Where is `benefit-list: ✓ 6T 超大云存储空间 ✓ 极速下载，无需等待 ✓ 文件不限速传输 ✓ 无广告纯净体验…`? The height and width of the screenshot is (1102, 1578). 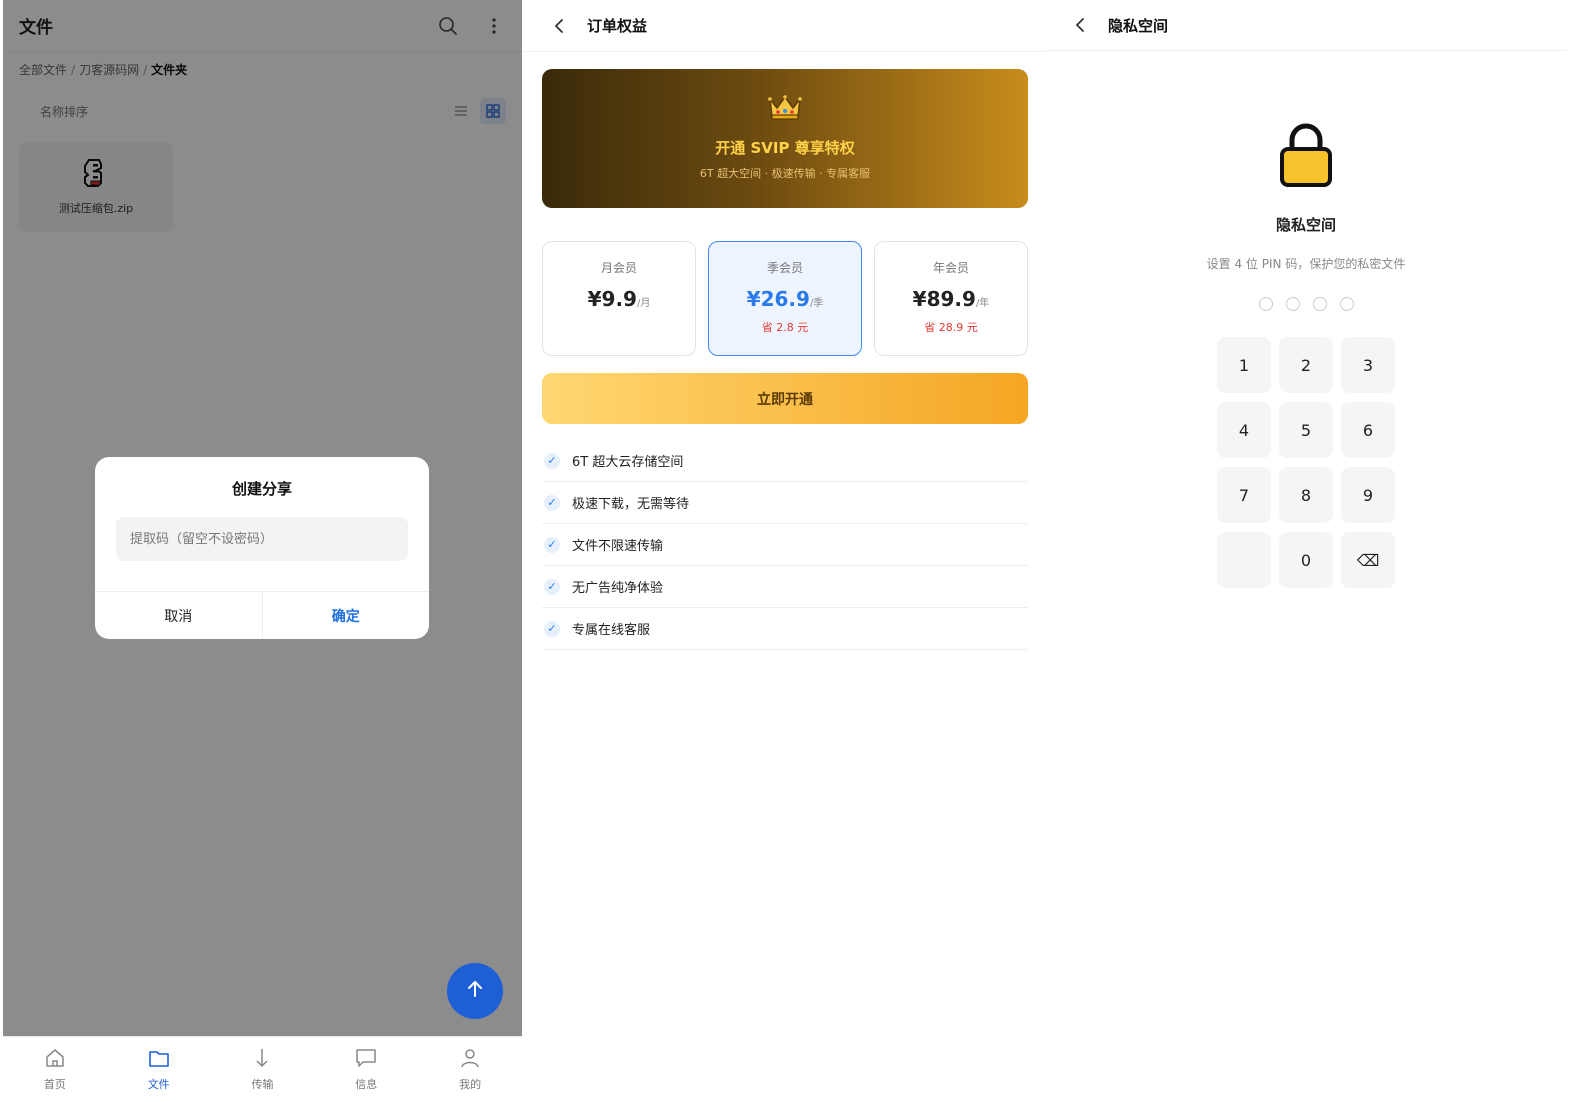 benefit-list: ✓ 6T 超大云存储空间 ✓ 极速下载，无需等待 ✓ 文件不限速传输 ✓ 无广告纯净体验… is located at coordinates (785, 545).